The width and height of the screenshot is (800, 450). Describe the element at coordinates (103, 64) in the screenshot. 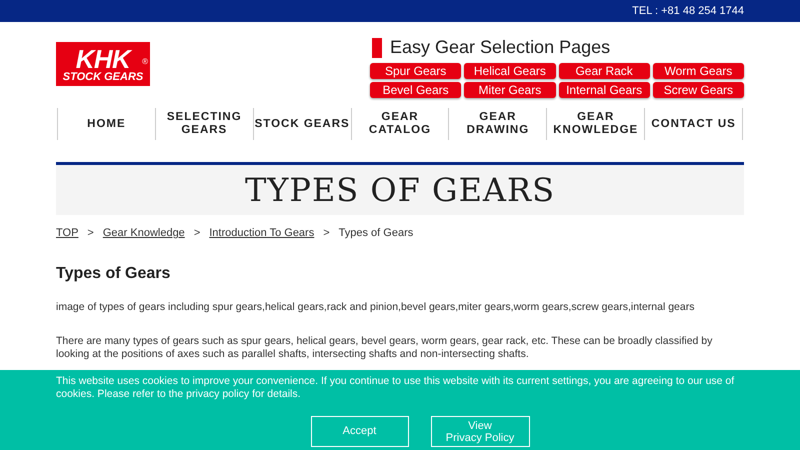

I see `logo: KHK STOCK GEARS ®` at that location.